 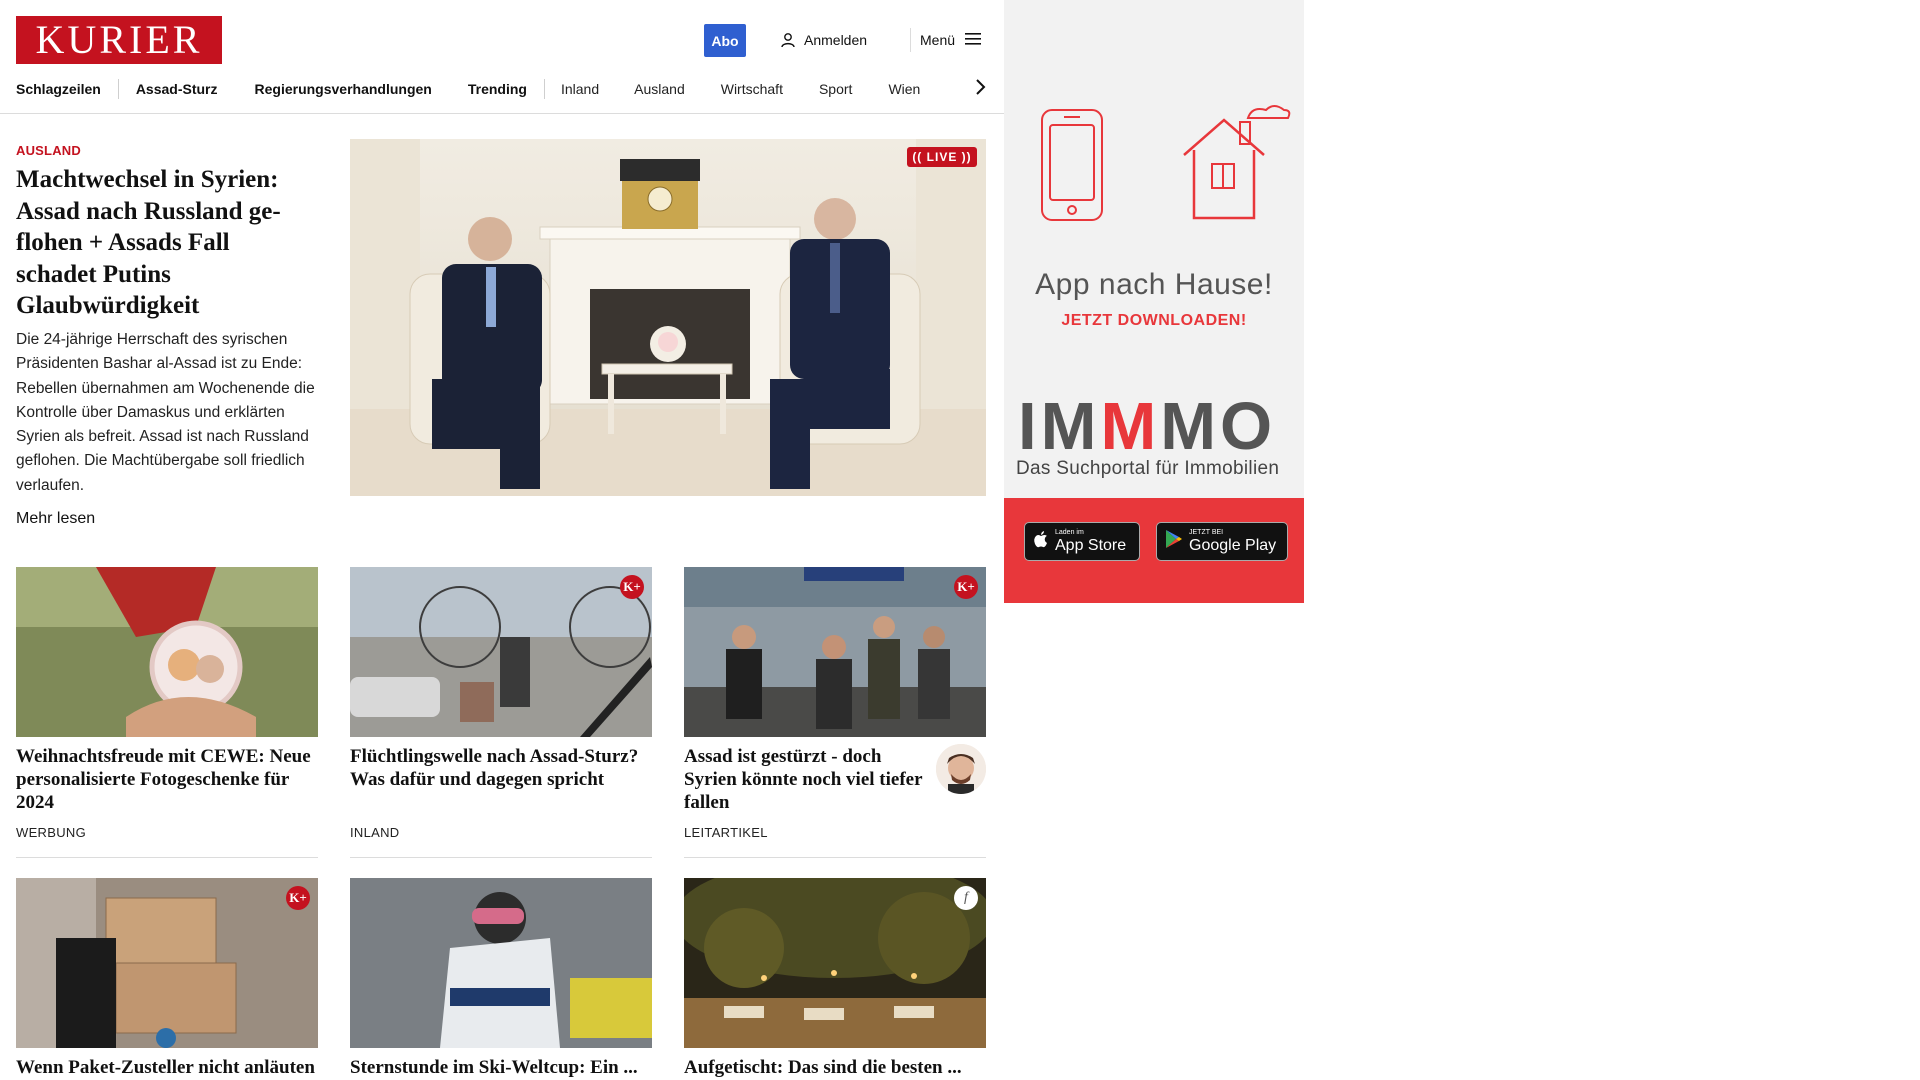 I want to click on live-wave-left-icon: ((, so click(x=917, y=157).